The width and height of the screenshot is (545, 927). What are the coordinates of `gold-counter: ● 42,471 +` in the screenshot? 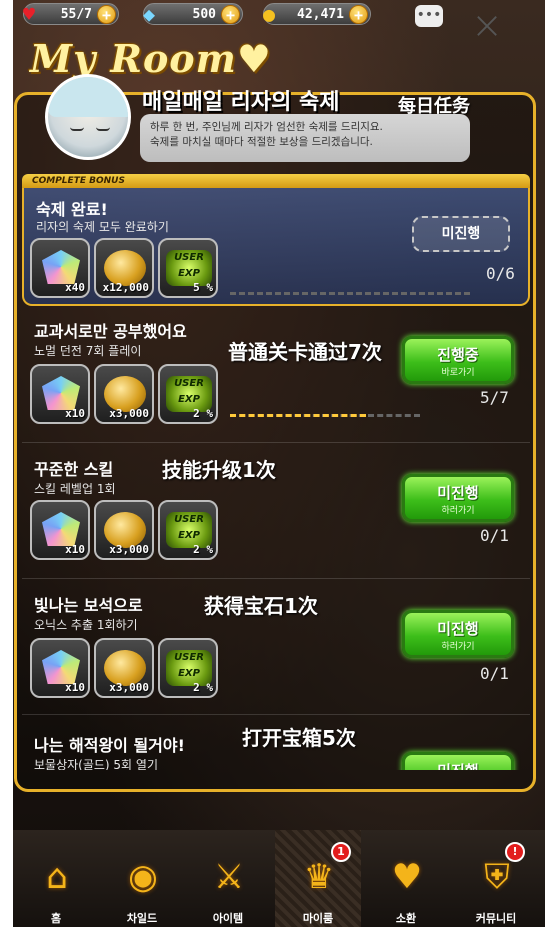 It's located at (317, 14).